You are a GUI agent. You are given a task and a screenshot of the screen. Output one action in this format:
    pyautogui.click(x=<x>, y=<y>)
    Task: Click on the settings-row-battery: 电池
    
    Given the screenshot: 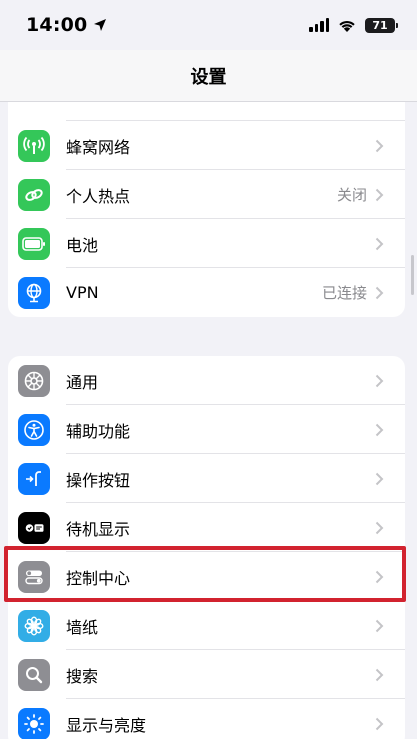 What is the action you would take?
    pyautogui.click(x=206, y=243)
    